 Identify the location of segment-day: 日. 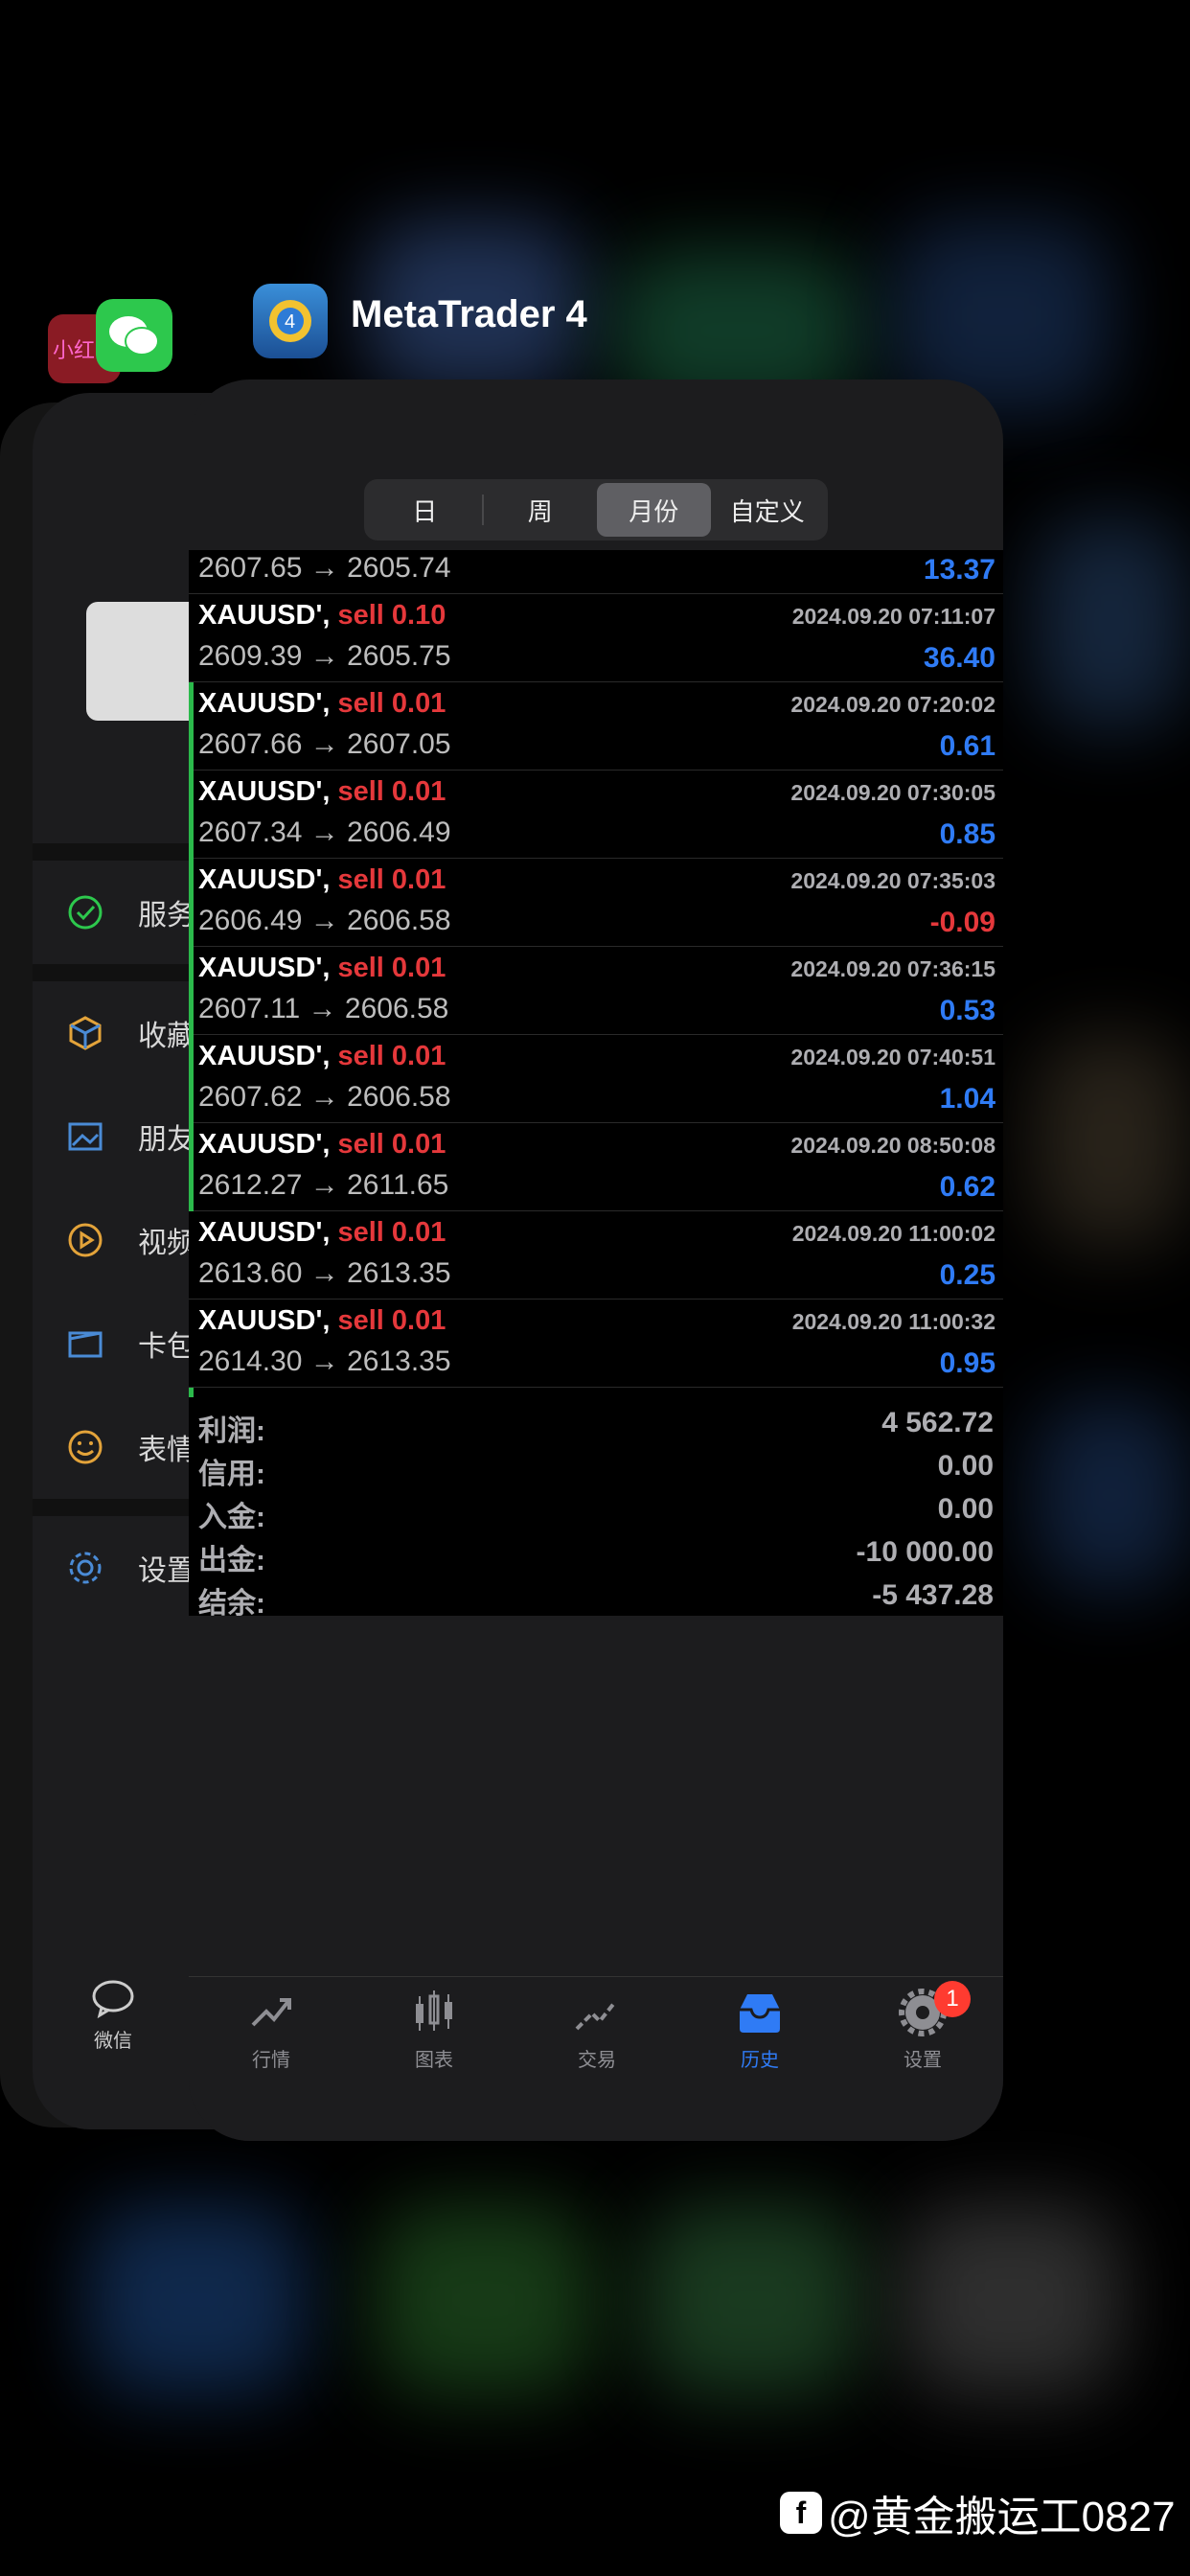
(425, 510).